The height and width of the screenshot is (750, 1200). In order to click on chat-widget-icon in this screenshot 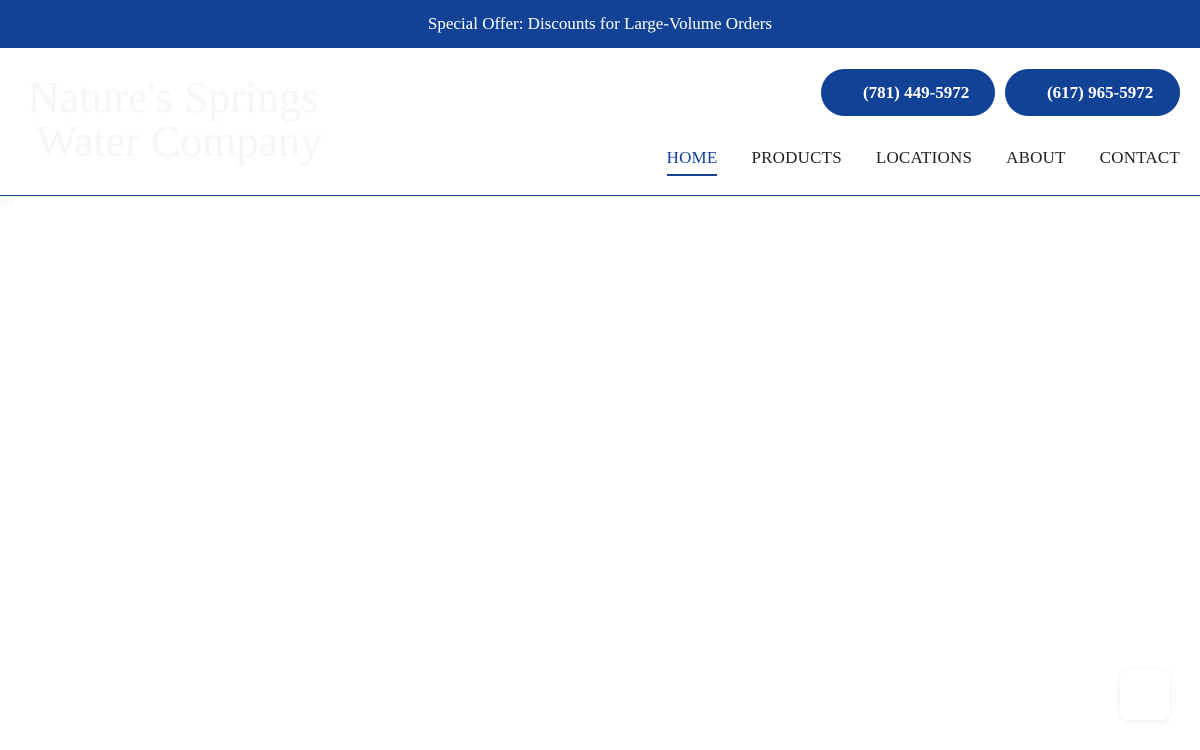, I will do `click(1145, 695)`.